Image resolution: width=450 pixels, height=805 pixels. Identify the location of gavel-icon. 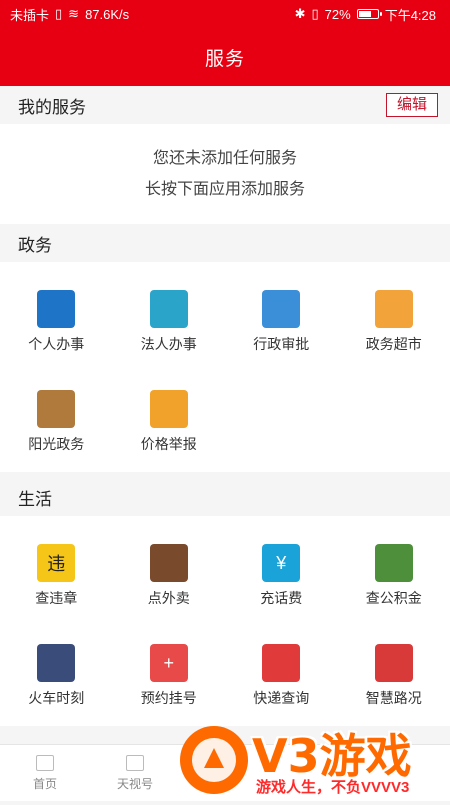
(56, 409).